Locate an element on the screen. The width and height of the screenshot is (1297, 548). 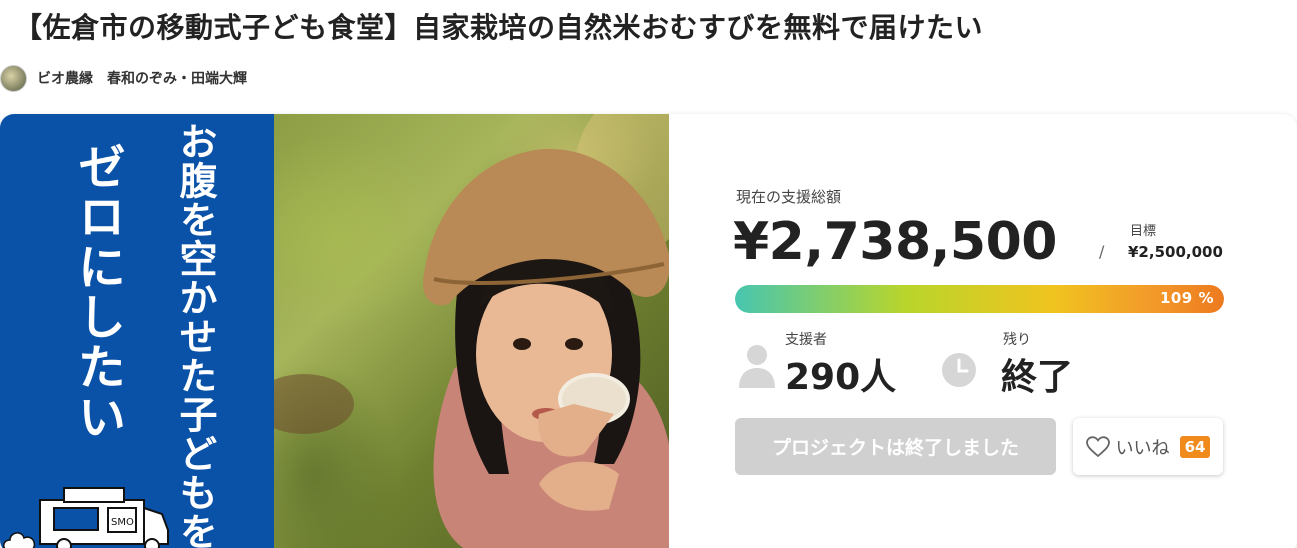
funding-progress-bar: 109 % is located at coordinates (979, 299).